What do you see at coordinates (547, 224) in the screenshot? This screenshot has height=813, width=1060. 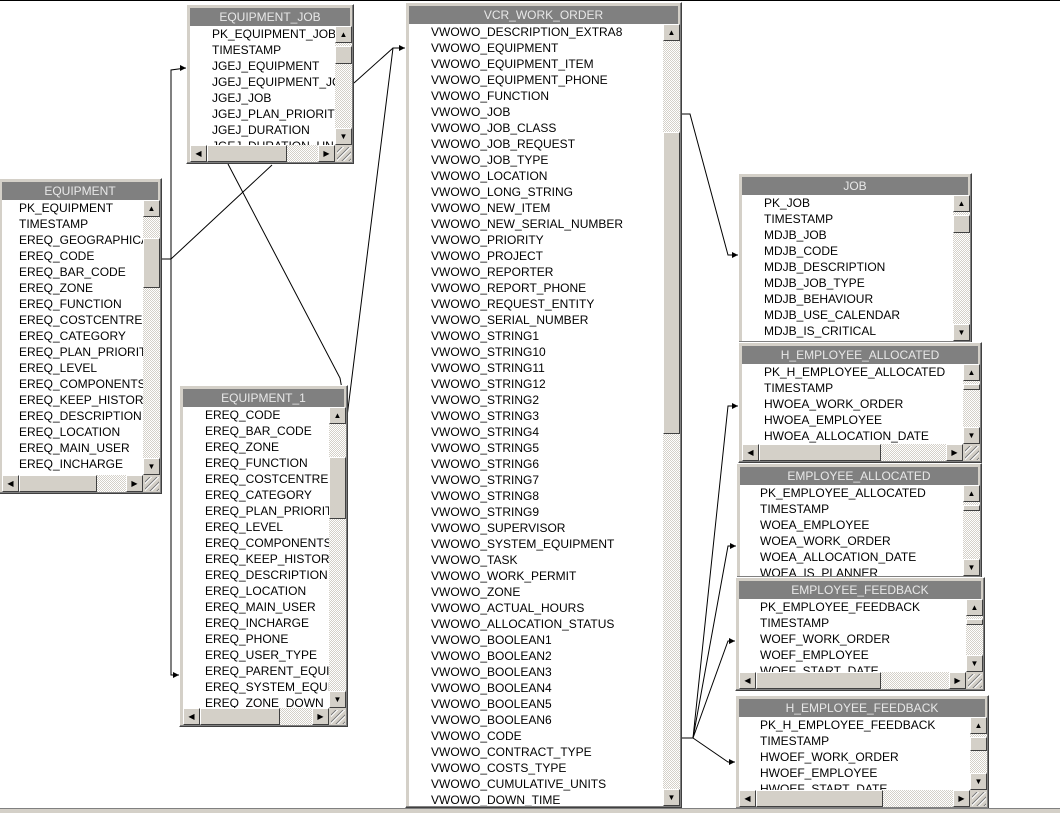 I see `column-item: VWOWO_NEW_SERIAL_NUMBER` at bounding box center [547, 224].